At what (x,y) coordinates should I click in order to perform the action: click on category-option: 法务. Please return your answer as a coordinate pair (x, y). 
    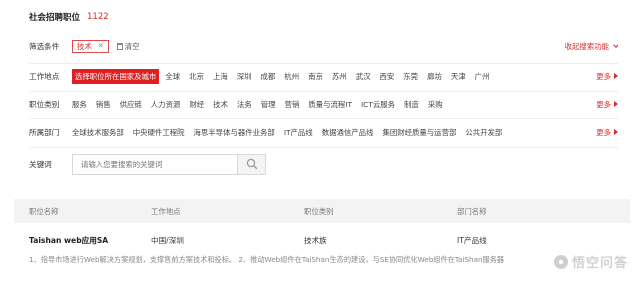
    Looking at the image, I should click on (244, 104).